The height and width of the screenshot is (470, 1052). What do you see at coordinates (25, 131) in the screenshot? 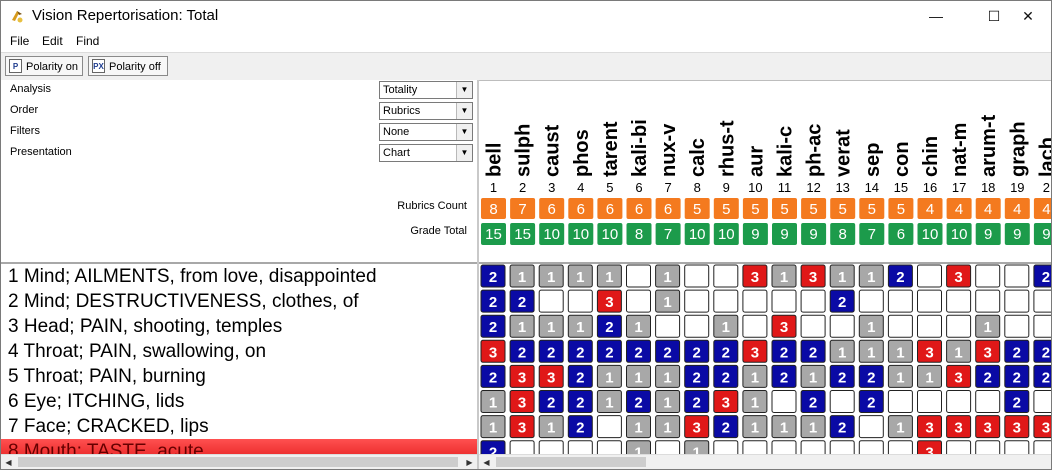
I see `filters-label: Filters` at bounding box center [25, 131].